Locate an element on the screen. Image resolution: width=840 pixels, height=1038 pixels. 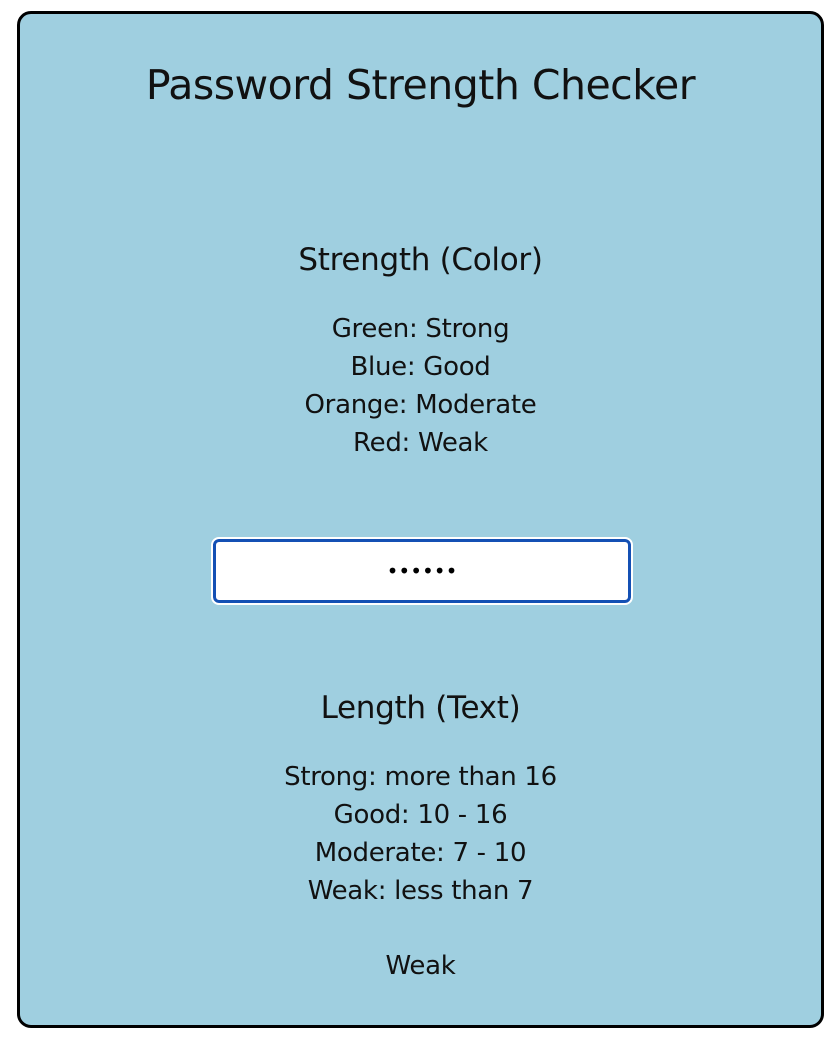
password-input is located at coordinates (422, 571).